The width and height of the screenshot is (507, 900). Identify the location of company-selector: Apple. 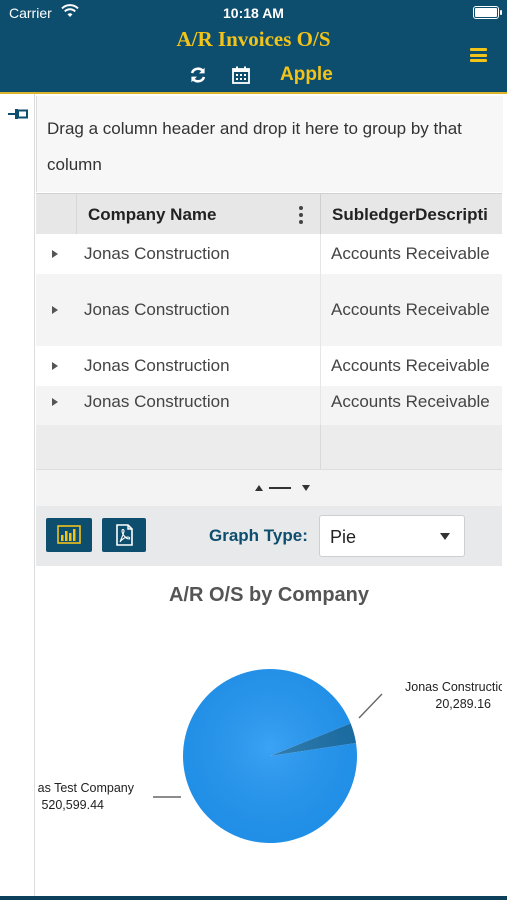
(306, 75).